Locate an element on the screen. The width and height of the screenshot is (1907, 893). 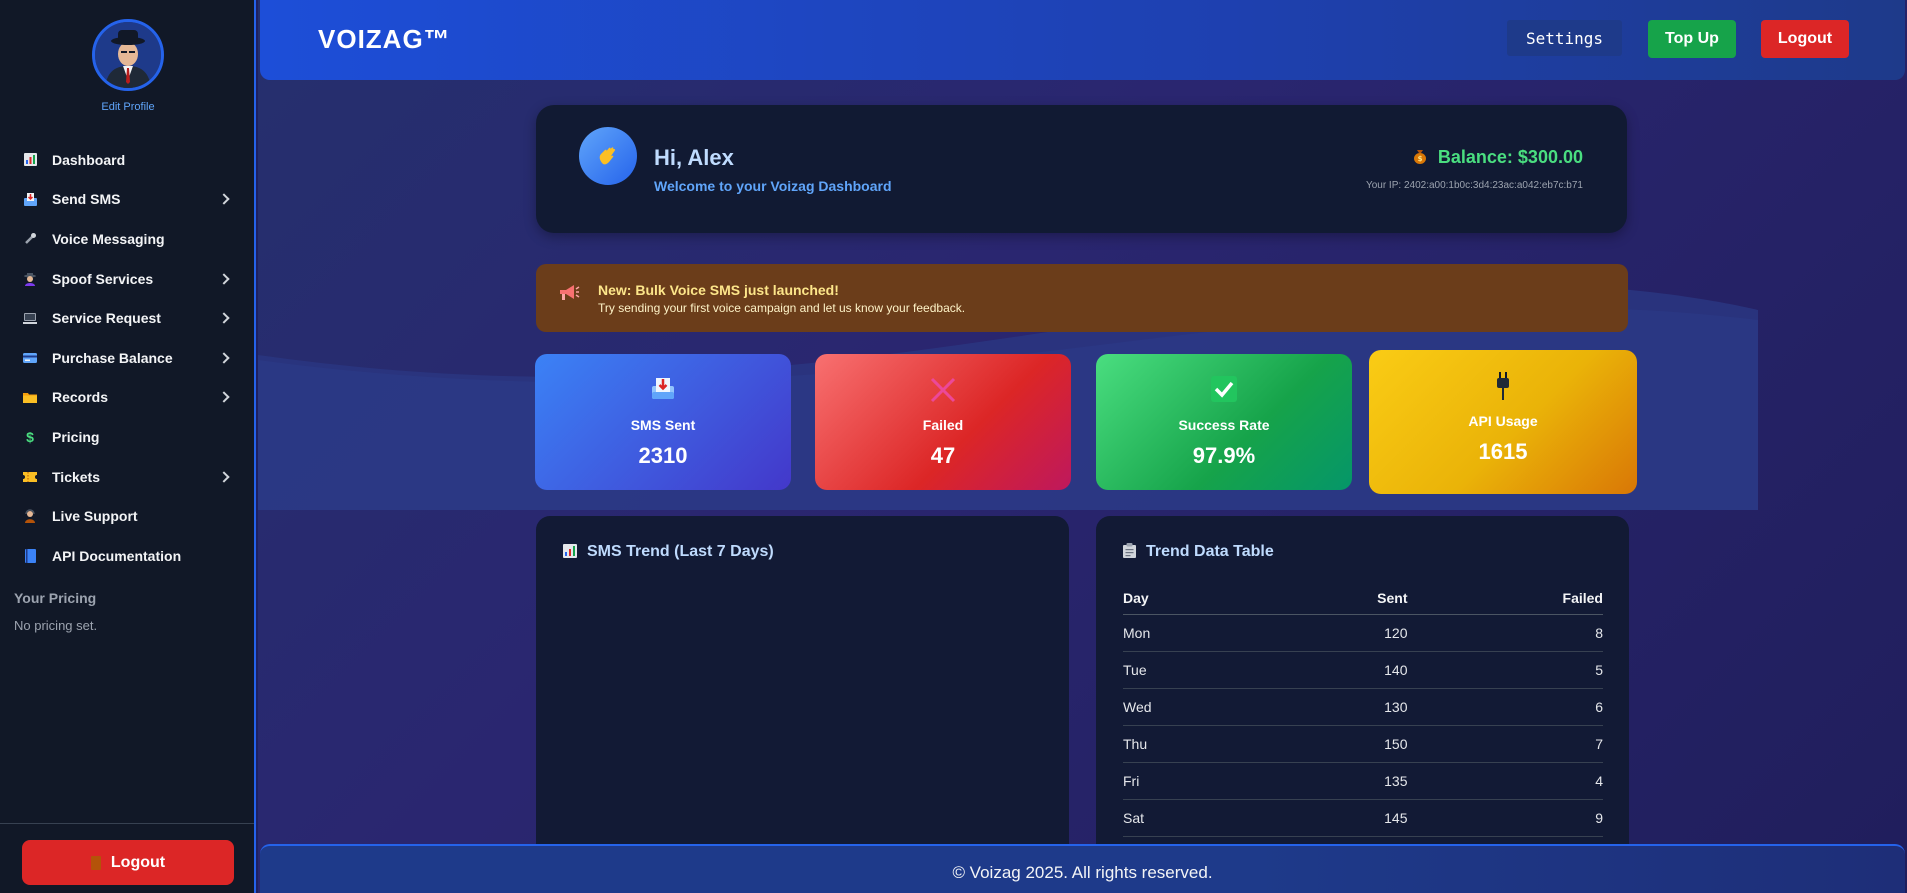
top-up-button: Top Up is located at coordinates (1692, 39).